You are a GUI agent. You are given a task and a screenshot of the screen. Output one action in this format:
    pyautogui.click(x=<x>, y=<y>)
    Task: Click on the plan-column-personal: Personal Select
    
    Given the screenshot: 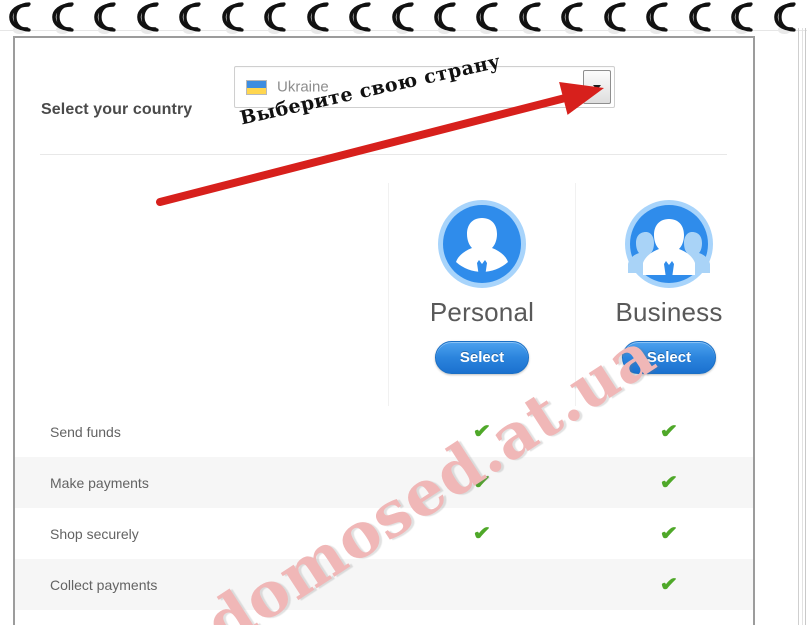 What is the action you would take?
    pyautogui.click(x=482, y=286)
    